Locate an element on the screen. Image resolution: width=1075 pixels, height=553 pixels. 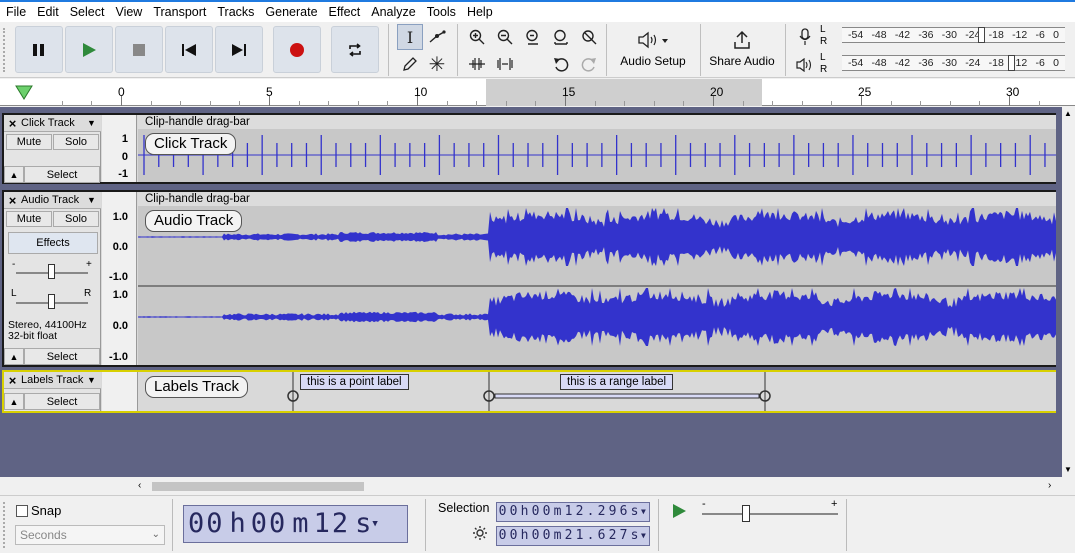
playback-meter: -54 -48 -42 -36 -30 -24 -18 -12 -6 0 is located at coordinates (947, 63).